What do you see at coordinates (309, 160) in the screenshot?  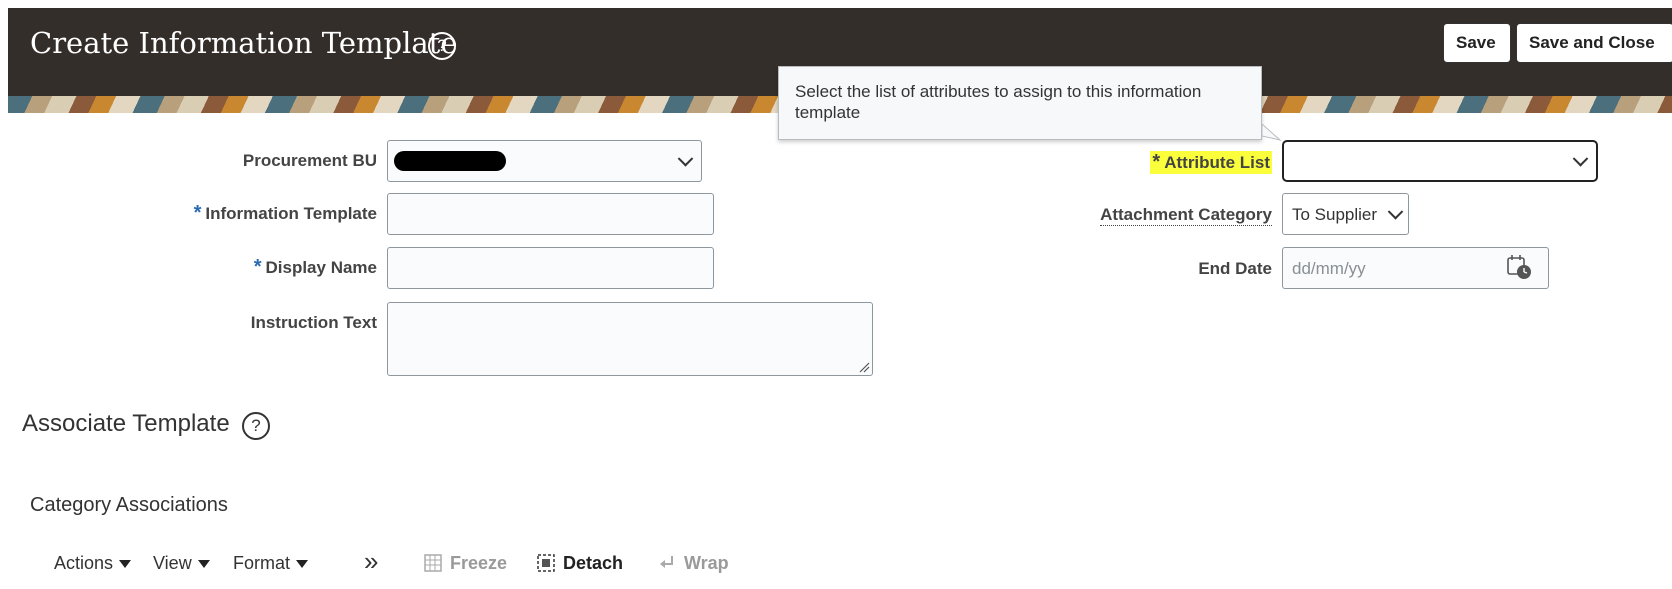 I see `procurement-bu-label: Procurement BU` at bounding box center [309, 160].